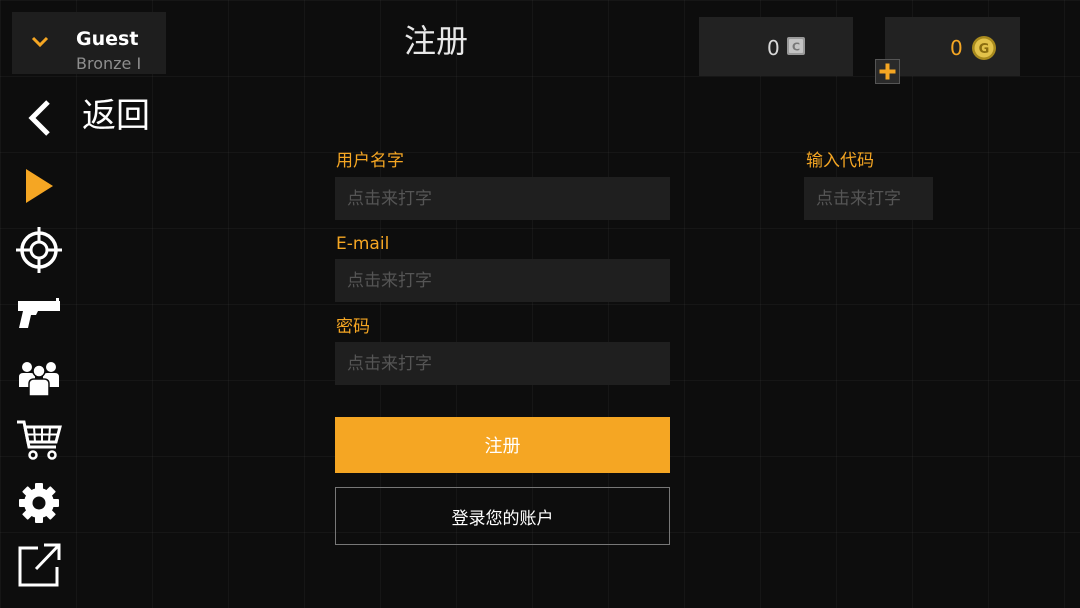 Image resolution: width=1080 pixels, height=608 pixels. What do you see at coordinates (502, 198) in the screenshot?
I see `username-input` at bounding box center [502, 198].